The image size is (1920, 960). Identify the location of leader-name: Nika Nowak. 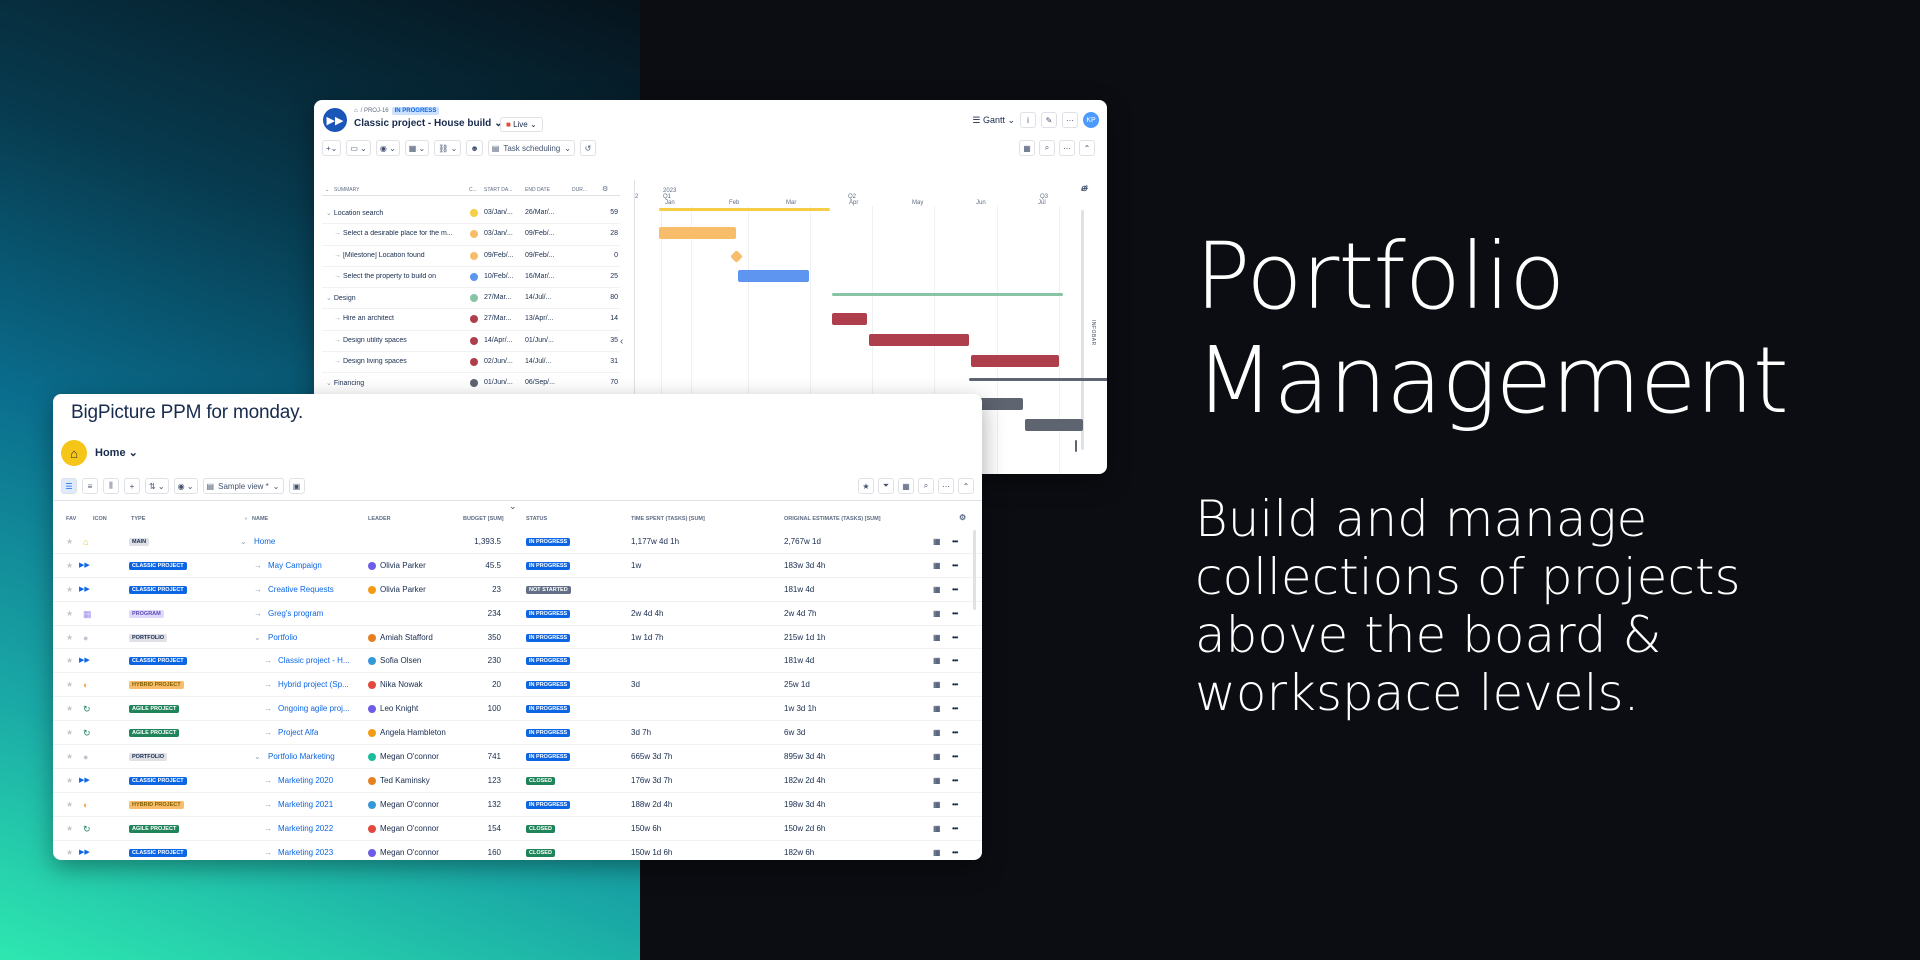
(401, 684).